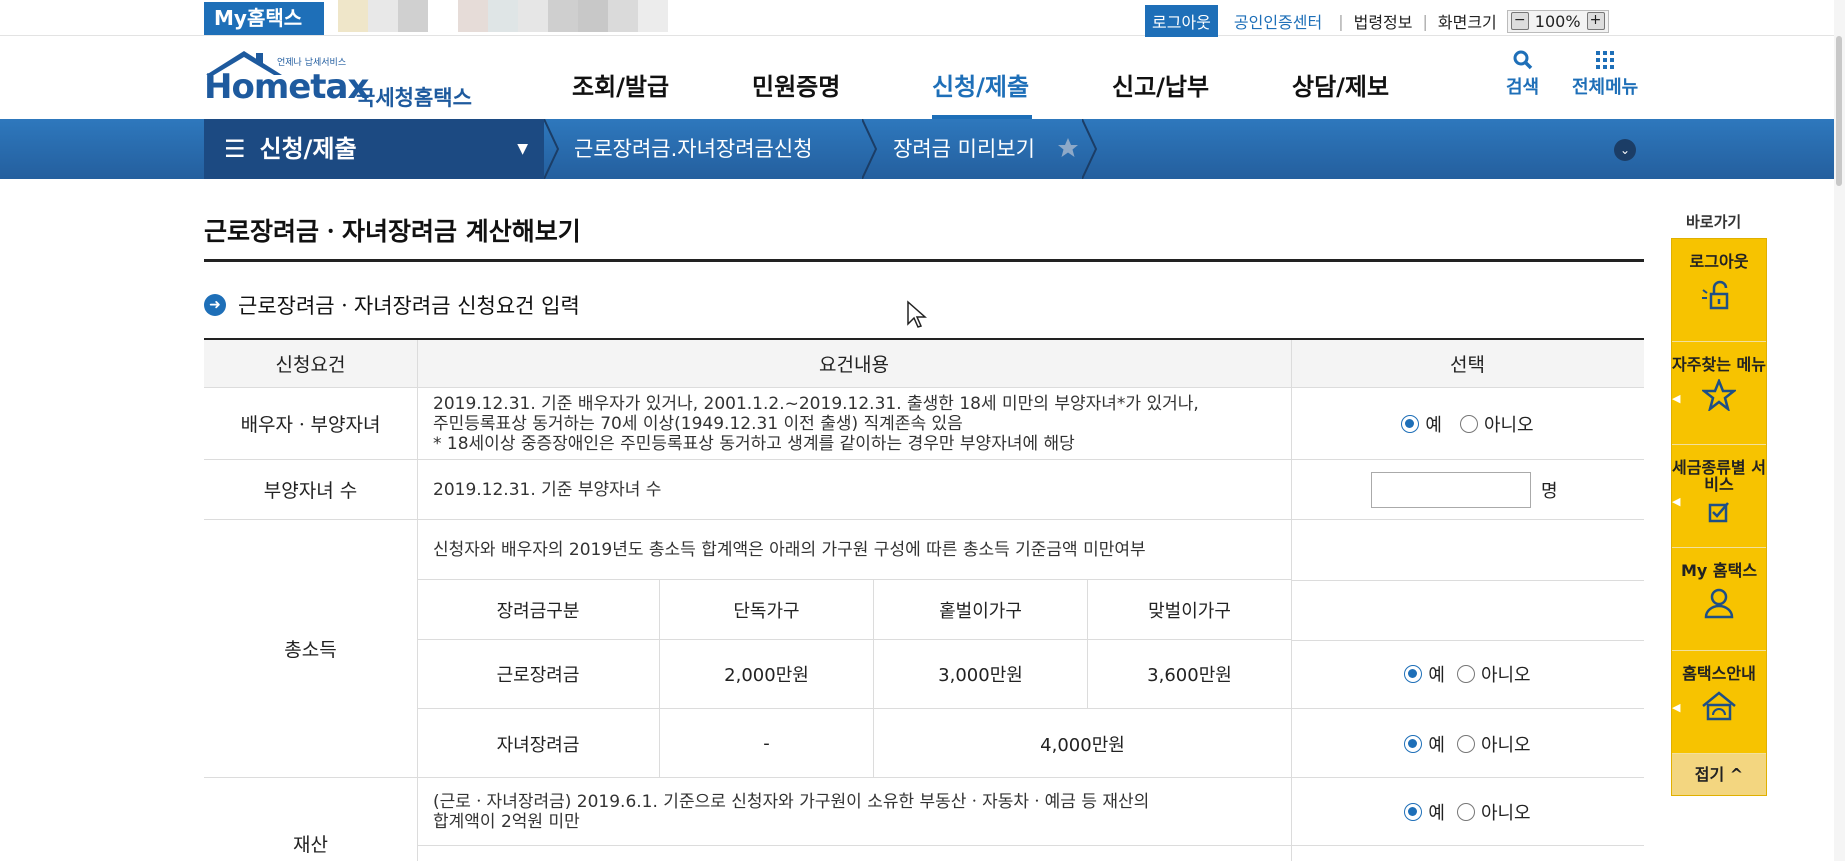 This screenshot has width=1845, height=861. What do you see at coordinates (1605, 87) in the screenshot?
I see `all-menu-label: 전체메뉴` at bounding box center [1605, 87].